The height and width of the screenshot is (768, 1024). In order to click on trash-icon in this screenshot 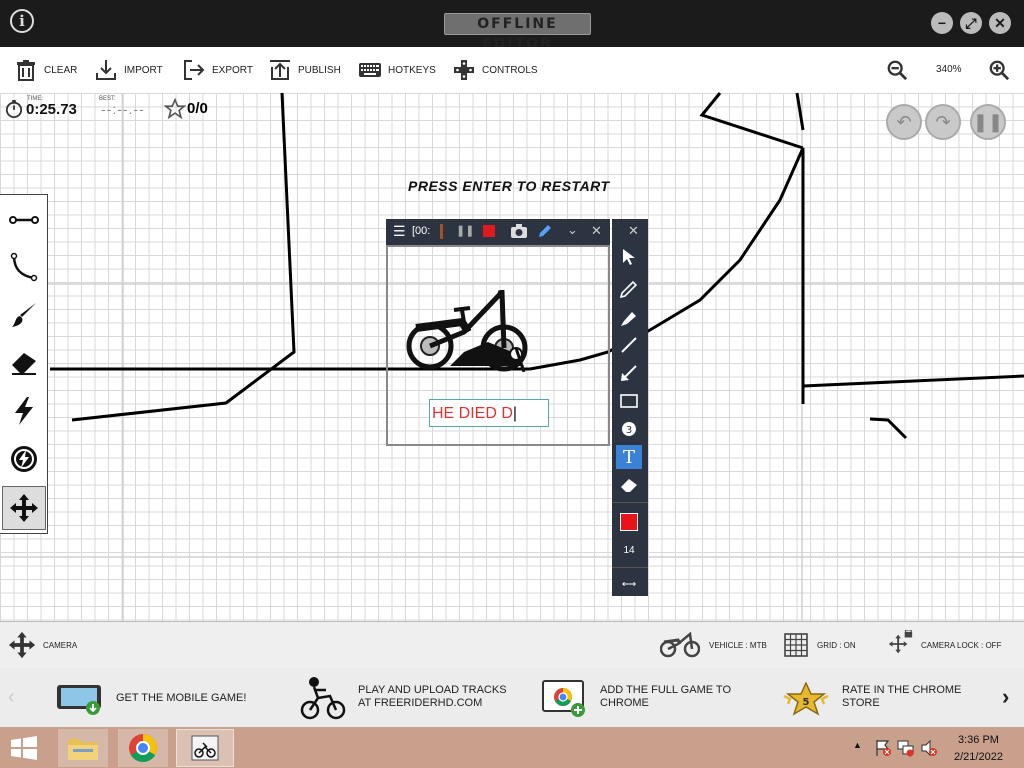, I will do `click(26, 70)`.